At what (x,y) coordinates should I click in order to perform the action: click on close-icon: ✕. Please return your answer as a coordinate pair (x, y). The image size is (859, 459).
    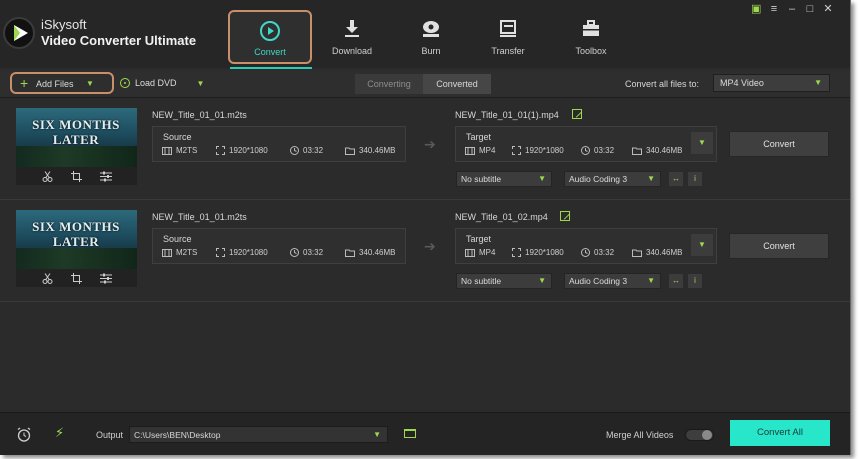
    Looking at the image, I should click on (828, 8).